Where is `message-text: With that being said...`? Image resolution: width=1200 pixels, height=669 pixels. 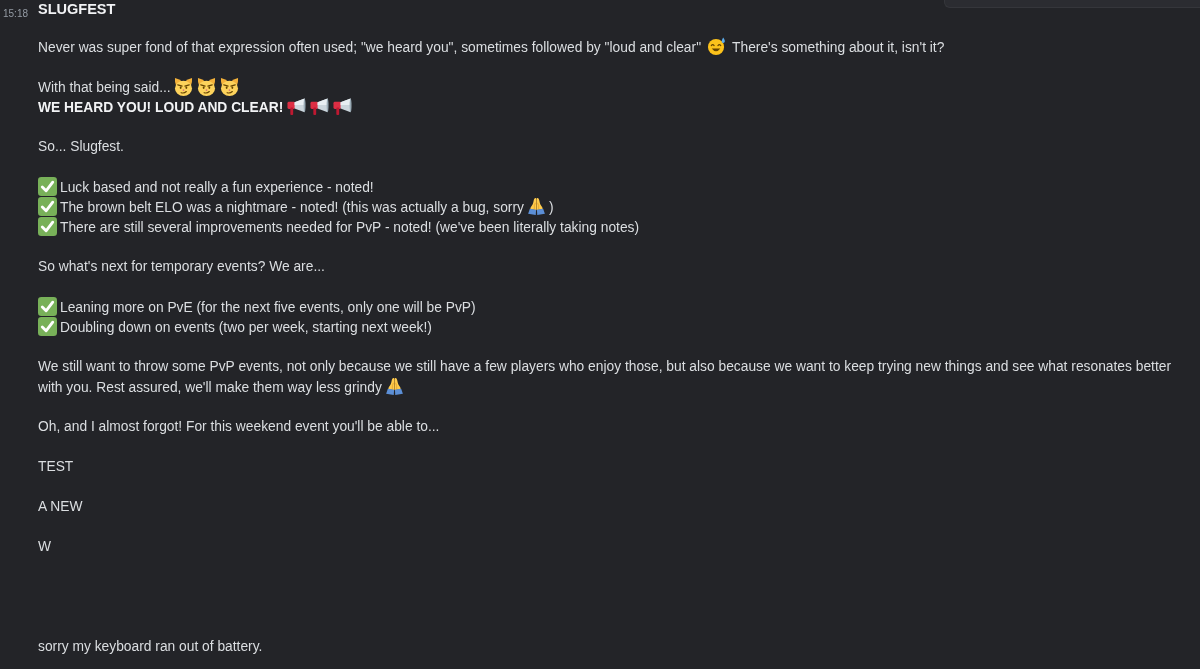
message-text: With that being said... is located at coordinates (104, 87).